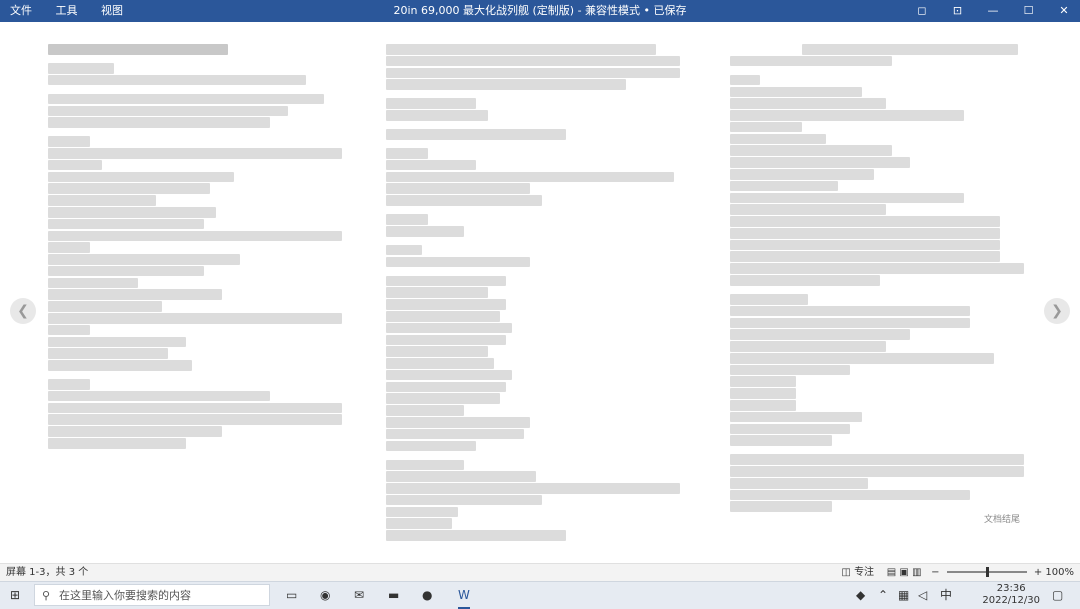 The height and width of the screenshot is (609, 1080). Describe the element at coordinates (427, 595) in the screenshot. I see `media-player-icon: ●` at that location.